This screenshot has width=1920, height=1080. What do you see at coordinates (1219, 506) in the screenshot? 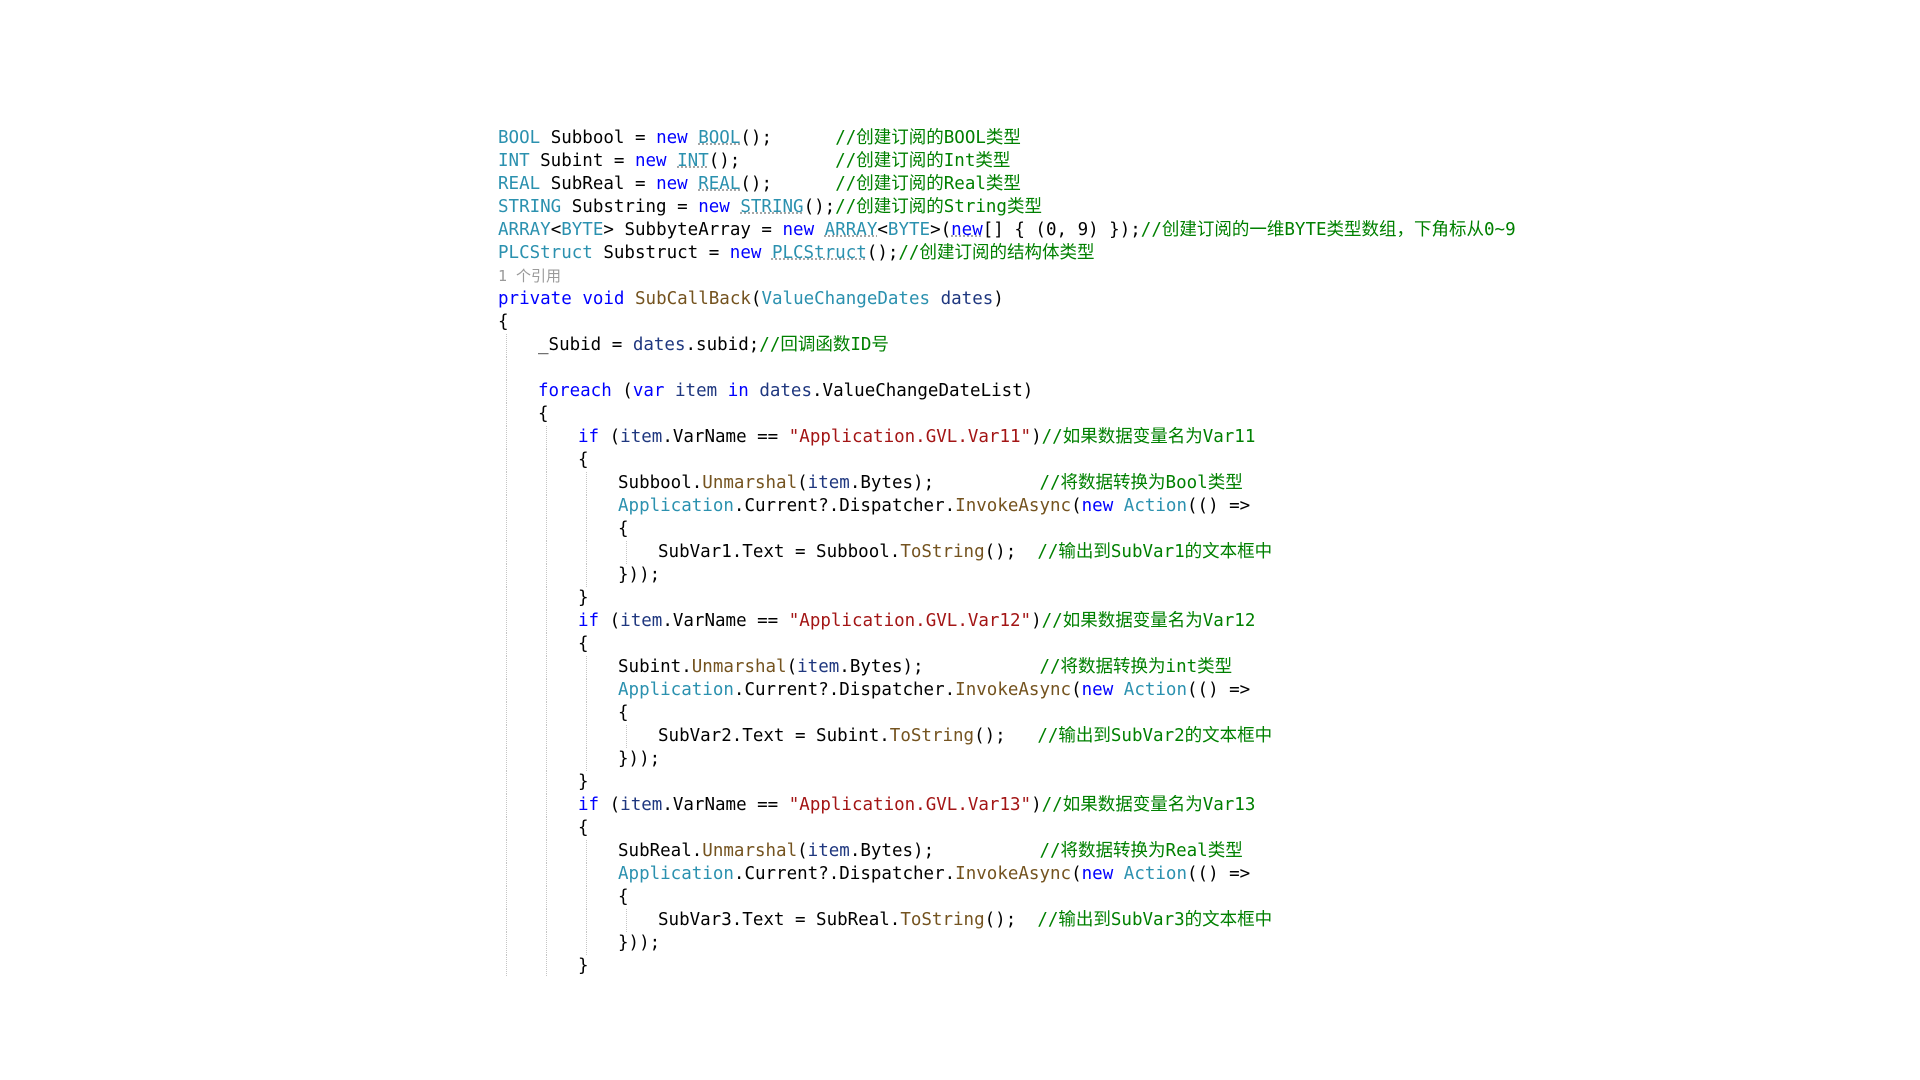
I see `code-token: (() =>` at bounding box center [1219, 506].